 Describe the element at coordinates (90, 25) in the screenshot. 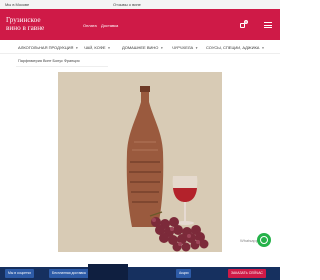

I see `header-link-payment: Оплата` at that location.